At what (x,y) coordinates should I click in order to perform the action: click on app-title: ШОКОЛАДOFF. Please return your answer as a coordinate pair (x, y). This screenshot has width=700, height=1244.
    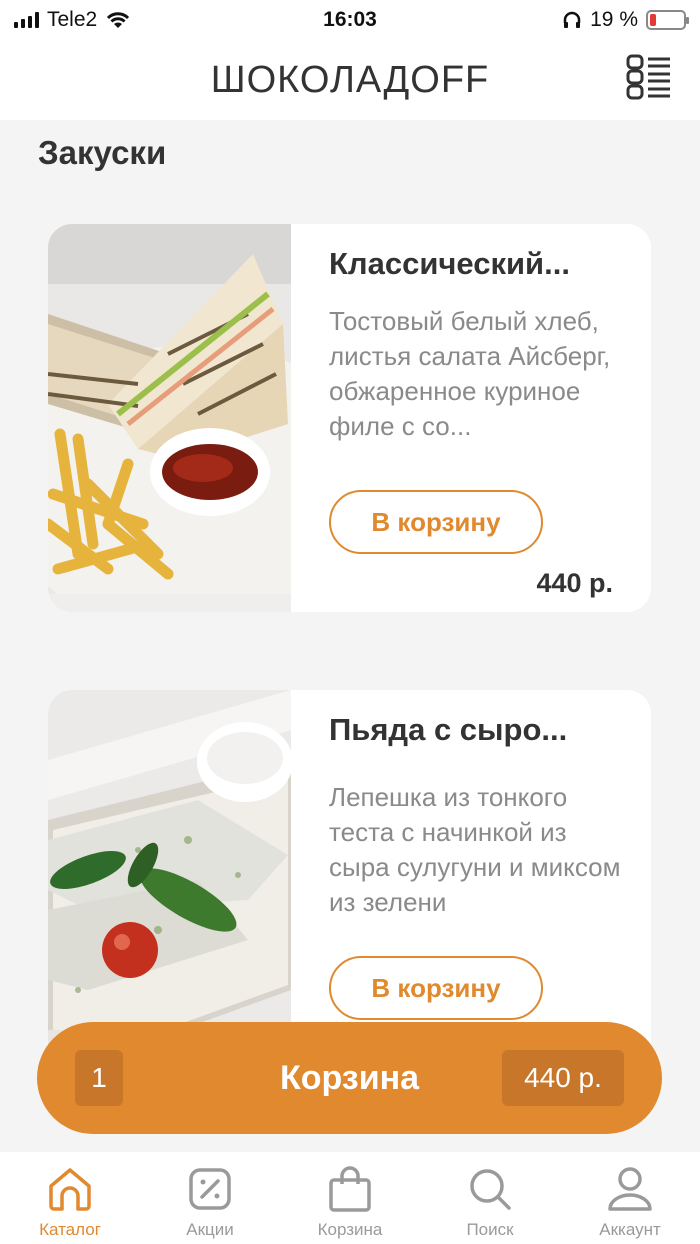
    Looking at the image, I should click on (350, 79).